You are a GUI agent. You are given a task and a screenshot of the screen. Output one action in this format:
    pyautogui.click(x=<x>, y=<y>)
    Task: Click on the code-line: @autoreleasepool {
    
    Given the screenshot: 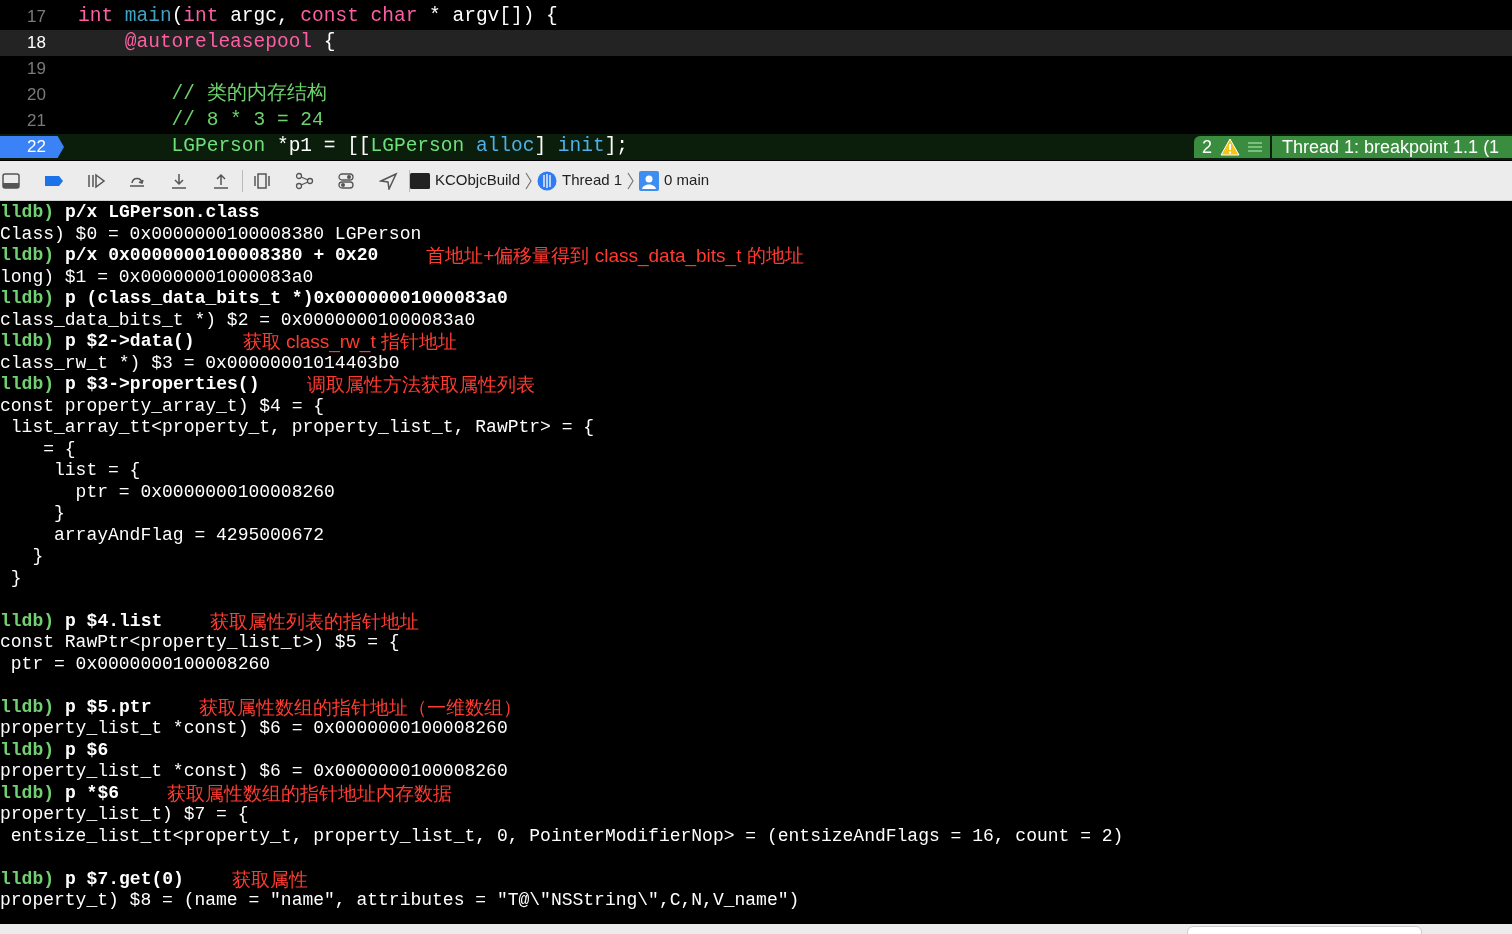 What is the action you would take?
    pyautogui.click(x=229, y=43)
    